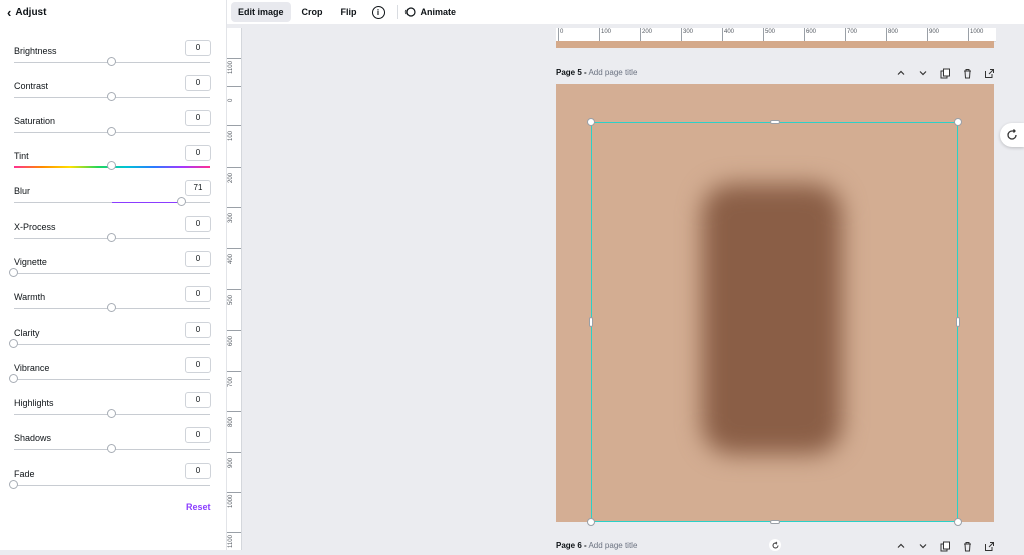 The width and height of the screenshot is (1024, 555). I want to click on ruler-label: 400, so click(729, 32).